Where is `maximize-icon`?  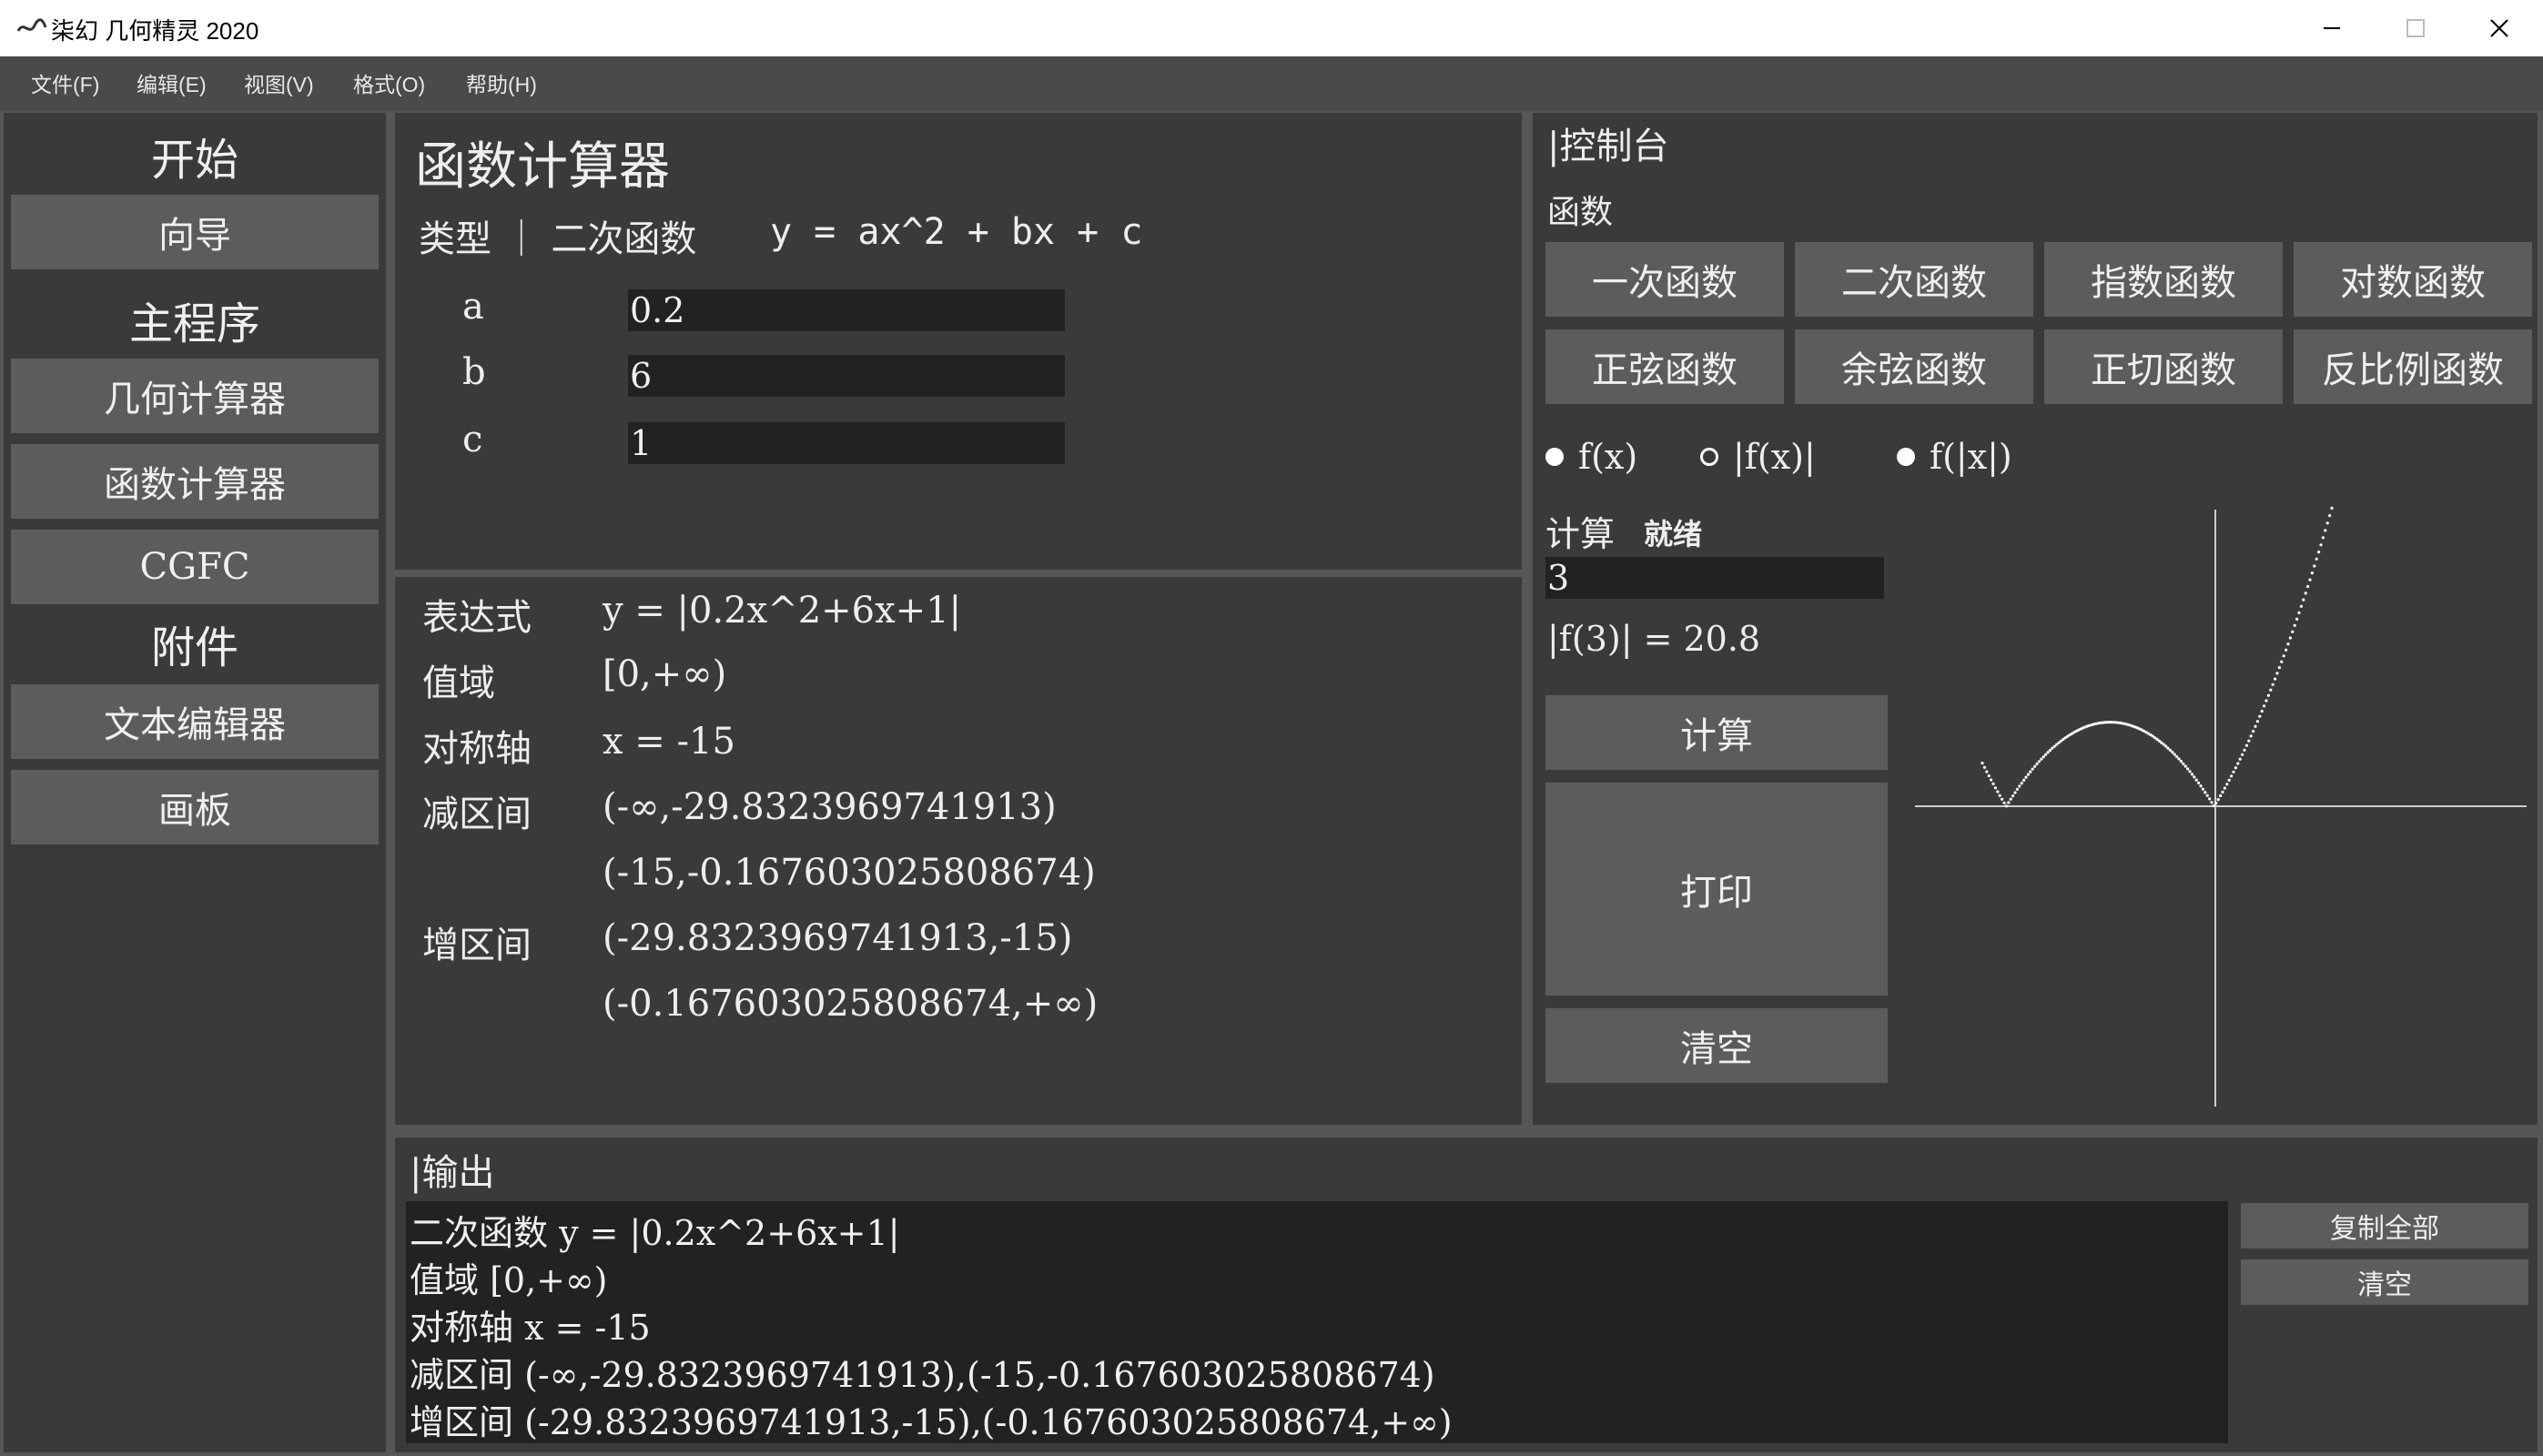 maximize-icon is located at coordinates (2415, 28).